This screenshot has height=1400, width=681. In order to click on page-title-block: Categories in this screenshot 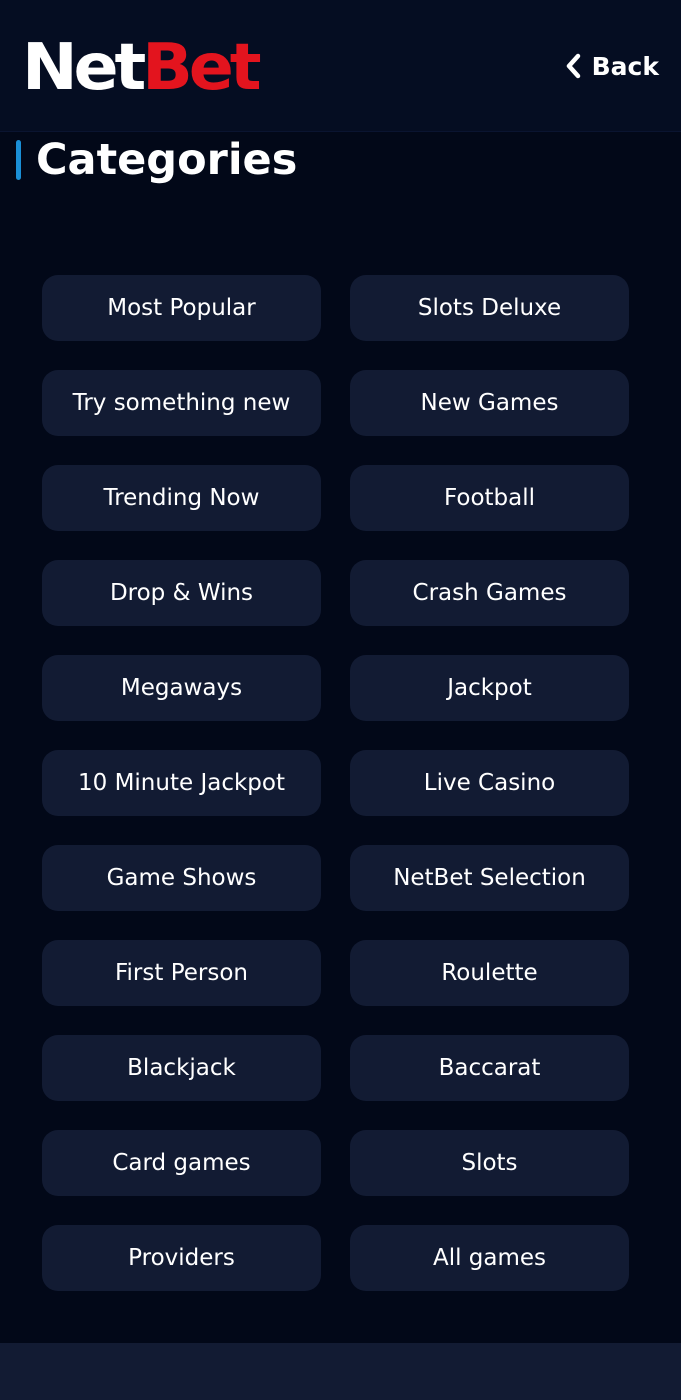, I will do `click(157, 160)`.